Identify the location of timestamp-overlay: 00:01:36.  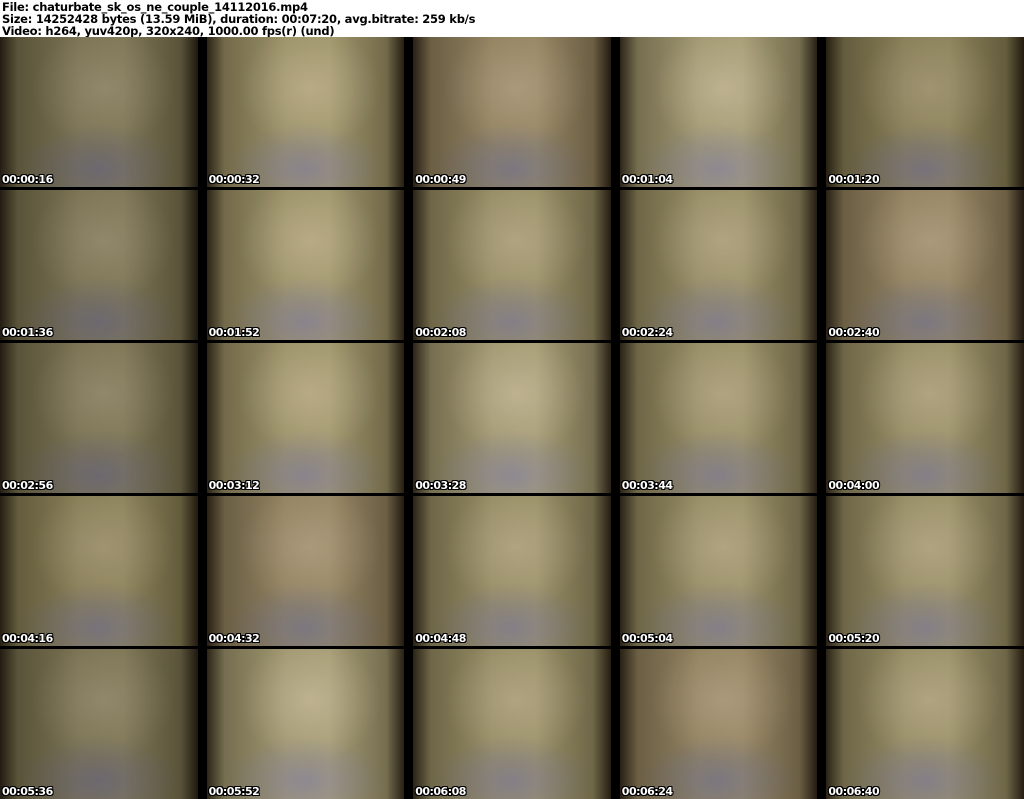
(27, 332).